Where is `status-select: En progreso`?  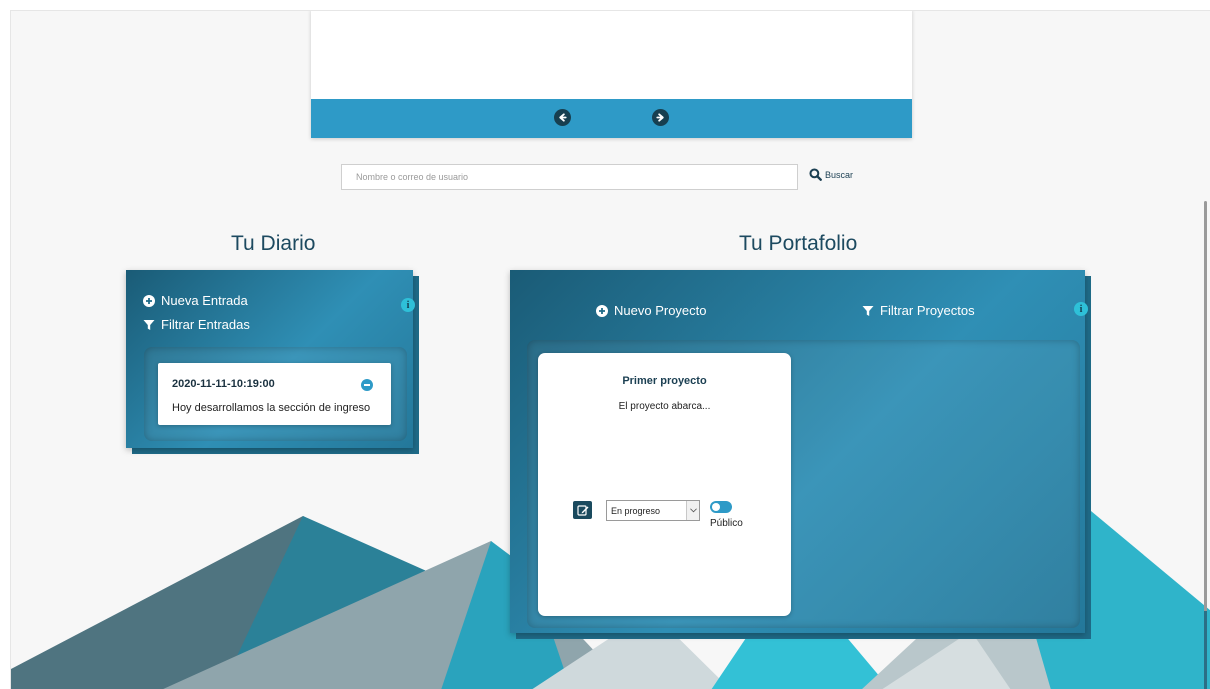 status-select: En progreso is located at coordinates (653, 510).